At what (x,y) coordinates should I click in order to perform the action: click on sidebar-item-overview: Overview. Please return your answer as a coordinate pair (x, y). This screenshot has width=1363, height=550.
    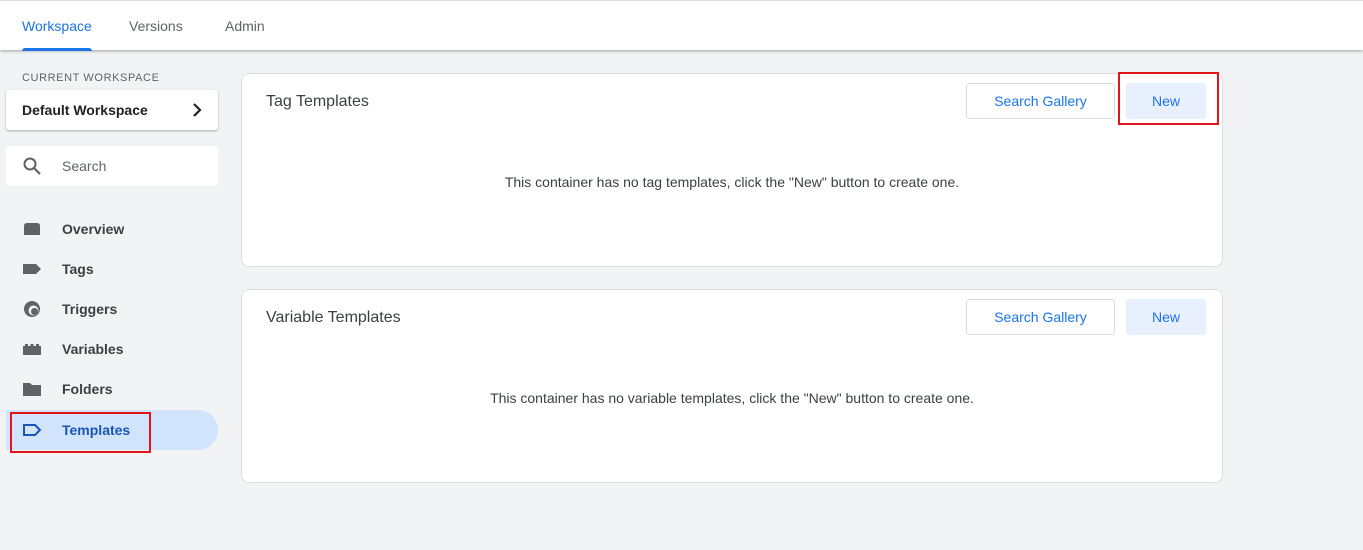
    Looking at the image, I should click on (112, 229).